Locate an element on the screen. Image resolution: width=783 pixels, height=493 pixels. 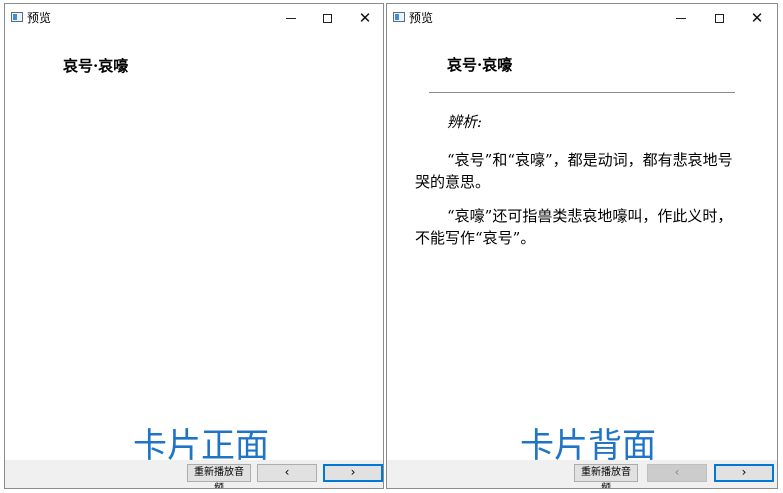
divider is located at coordinates (582, 92).